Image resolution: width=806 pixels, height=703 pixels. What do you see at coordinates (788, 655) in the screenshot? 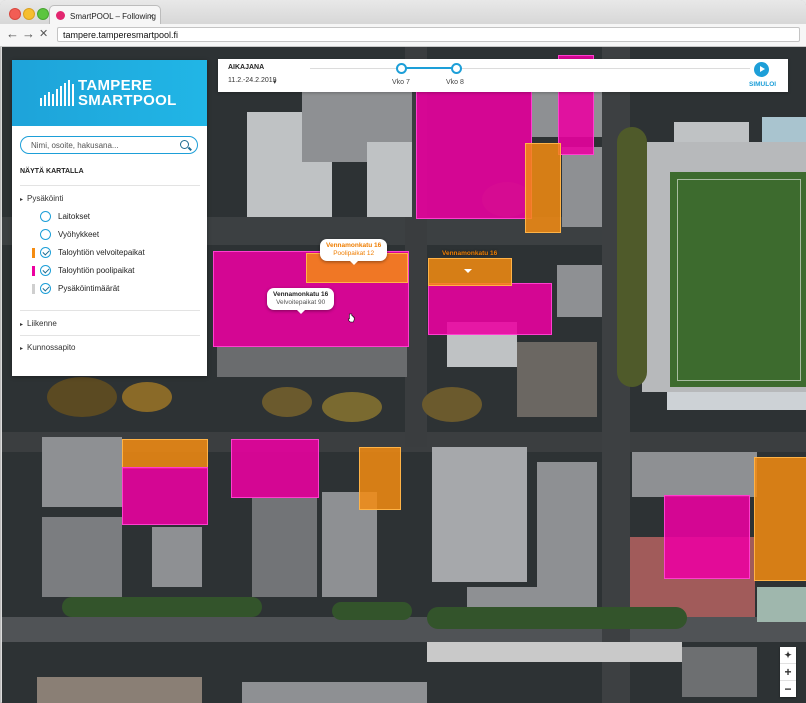
I see `compass-icon: ✦` at bounding box center [788, 655].